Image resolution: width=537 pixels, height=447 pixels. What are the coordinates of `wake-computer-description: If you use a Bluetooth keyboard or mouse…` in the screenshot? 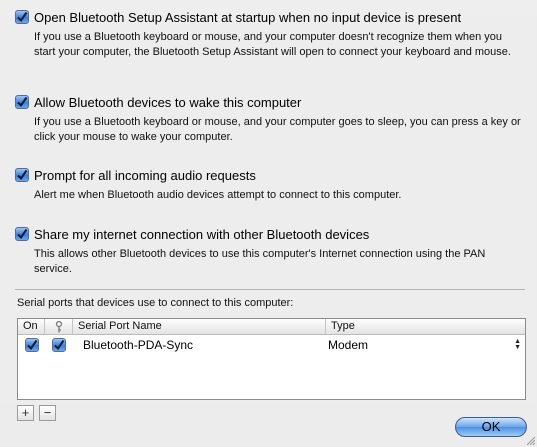 It's located at (277, 129).